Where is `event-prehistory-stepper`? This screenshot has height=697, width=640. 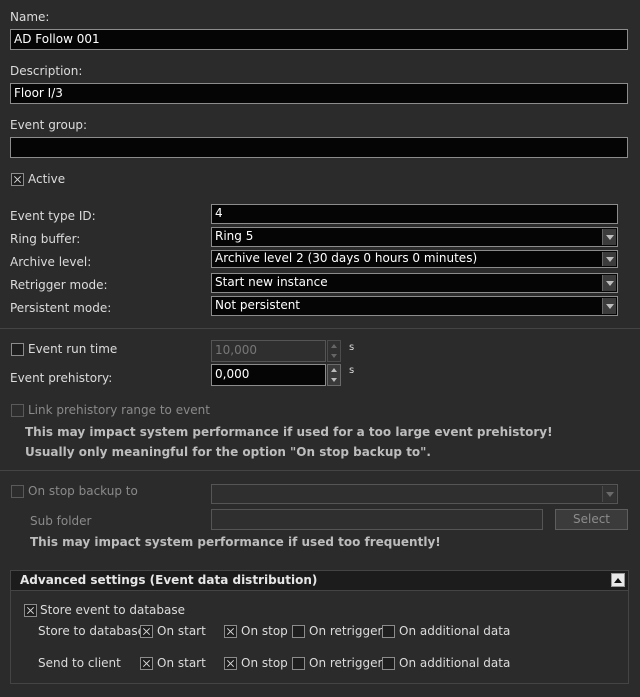
event-prehistory-stepper is located at coordinates (334, 375).